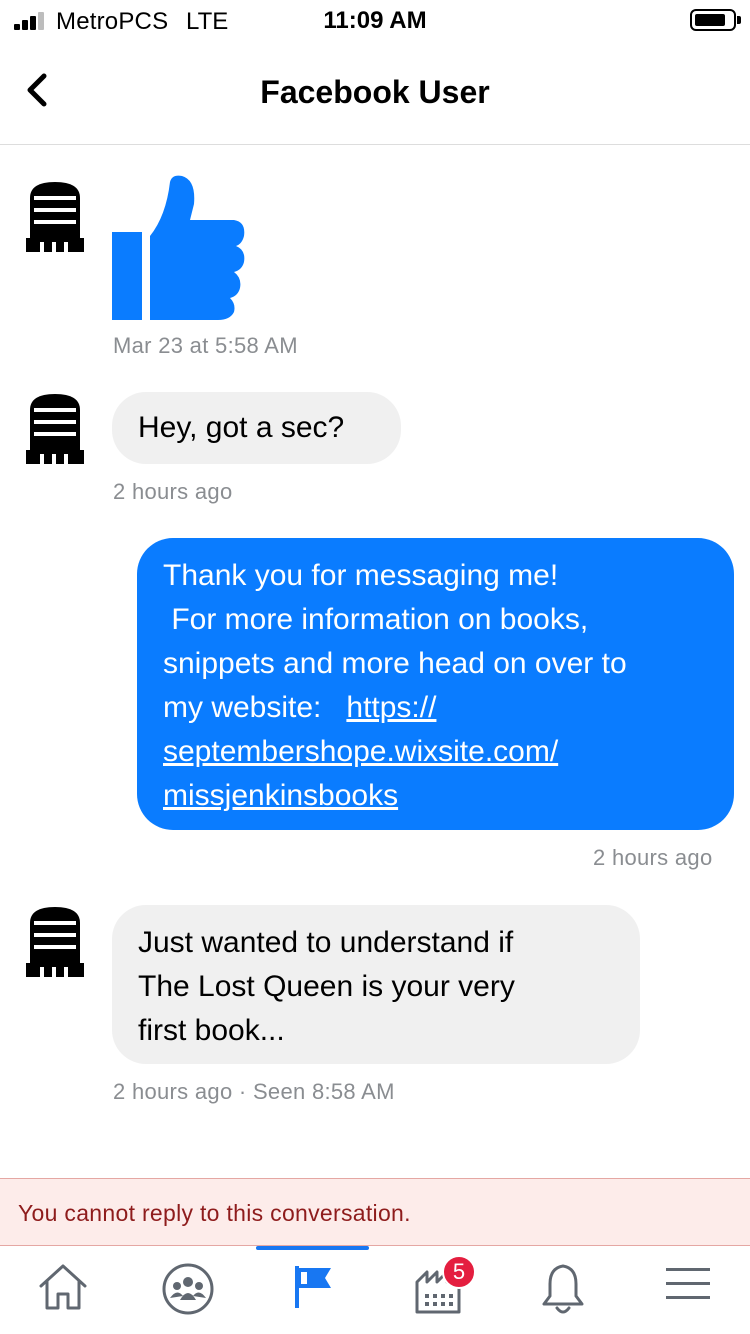 The height and width of the screenshot is (1334, 750). I want to click on thumbs-up-icon, so click(178, 247).